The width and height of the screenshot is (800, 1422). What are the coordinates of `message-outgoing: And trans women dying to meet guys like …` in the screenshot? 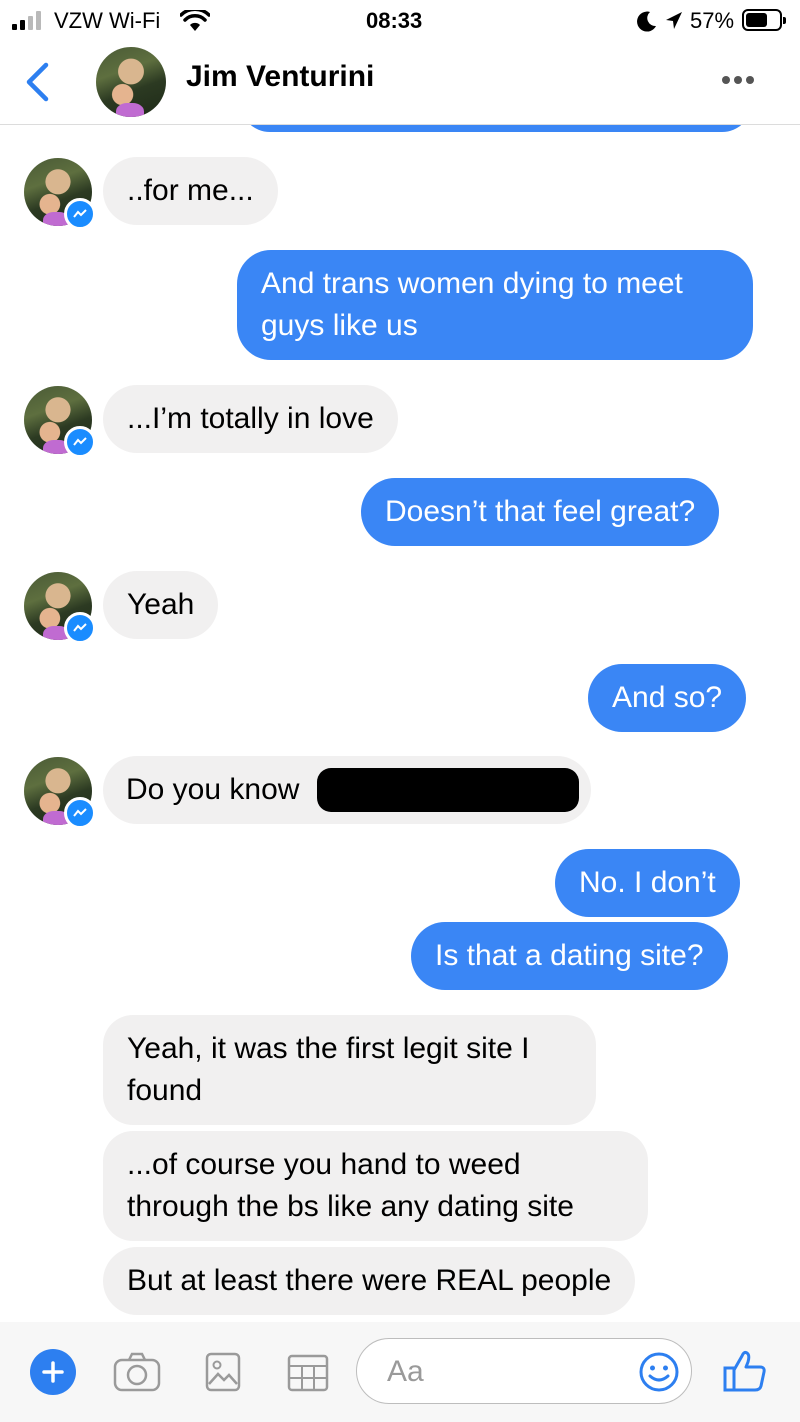 It's located at (495, 305).